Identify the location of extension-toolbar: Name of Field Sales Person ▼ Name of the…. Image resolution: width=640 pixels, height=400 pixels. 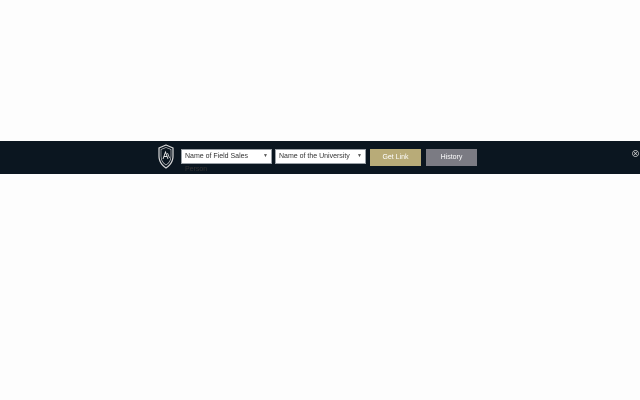
(320, 157).